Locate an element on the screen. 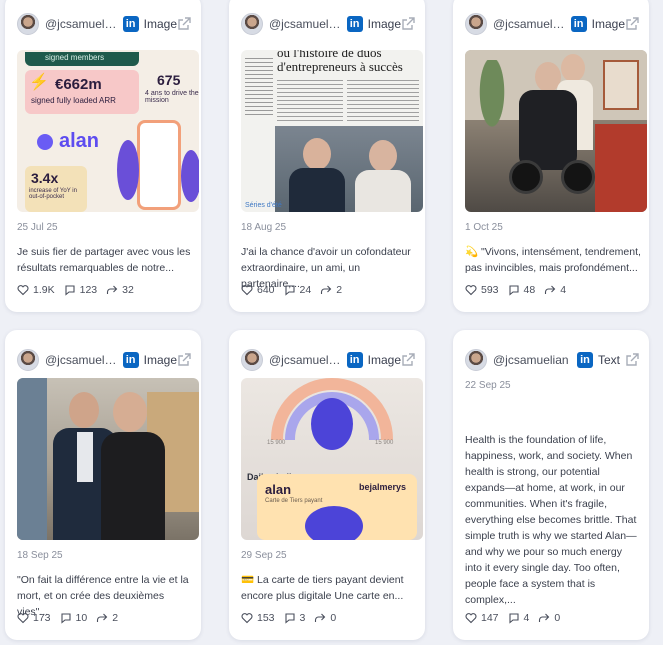 This screenshot has width=663, height=645. comments-count: 48 is located at coordinates (529, 290).